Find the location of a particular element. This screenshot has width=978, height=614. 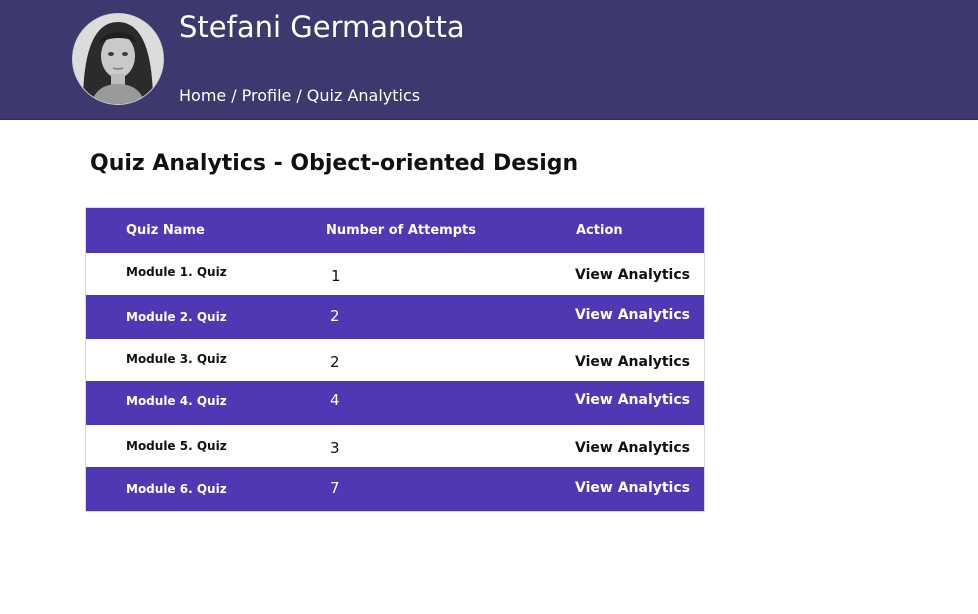

quiz-name: Module 4. Quiz is located at coordinates (176, 401).